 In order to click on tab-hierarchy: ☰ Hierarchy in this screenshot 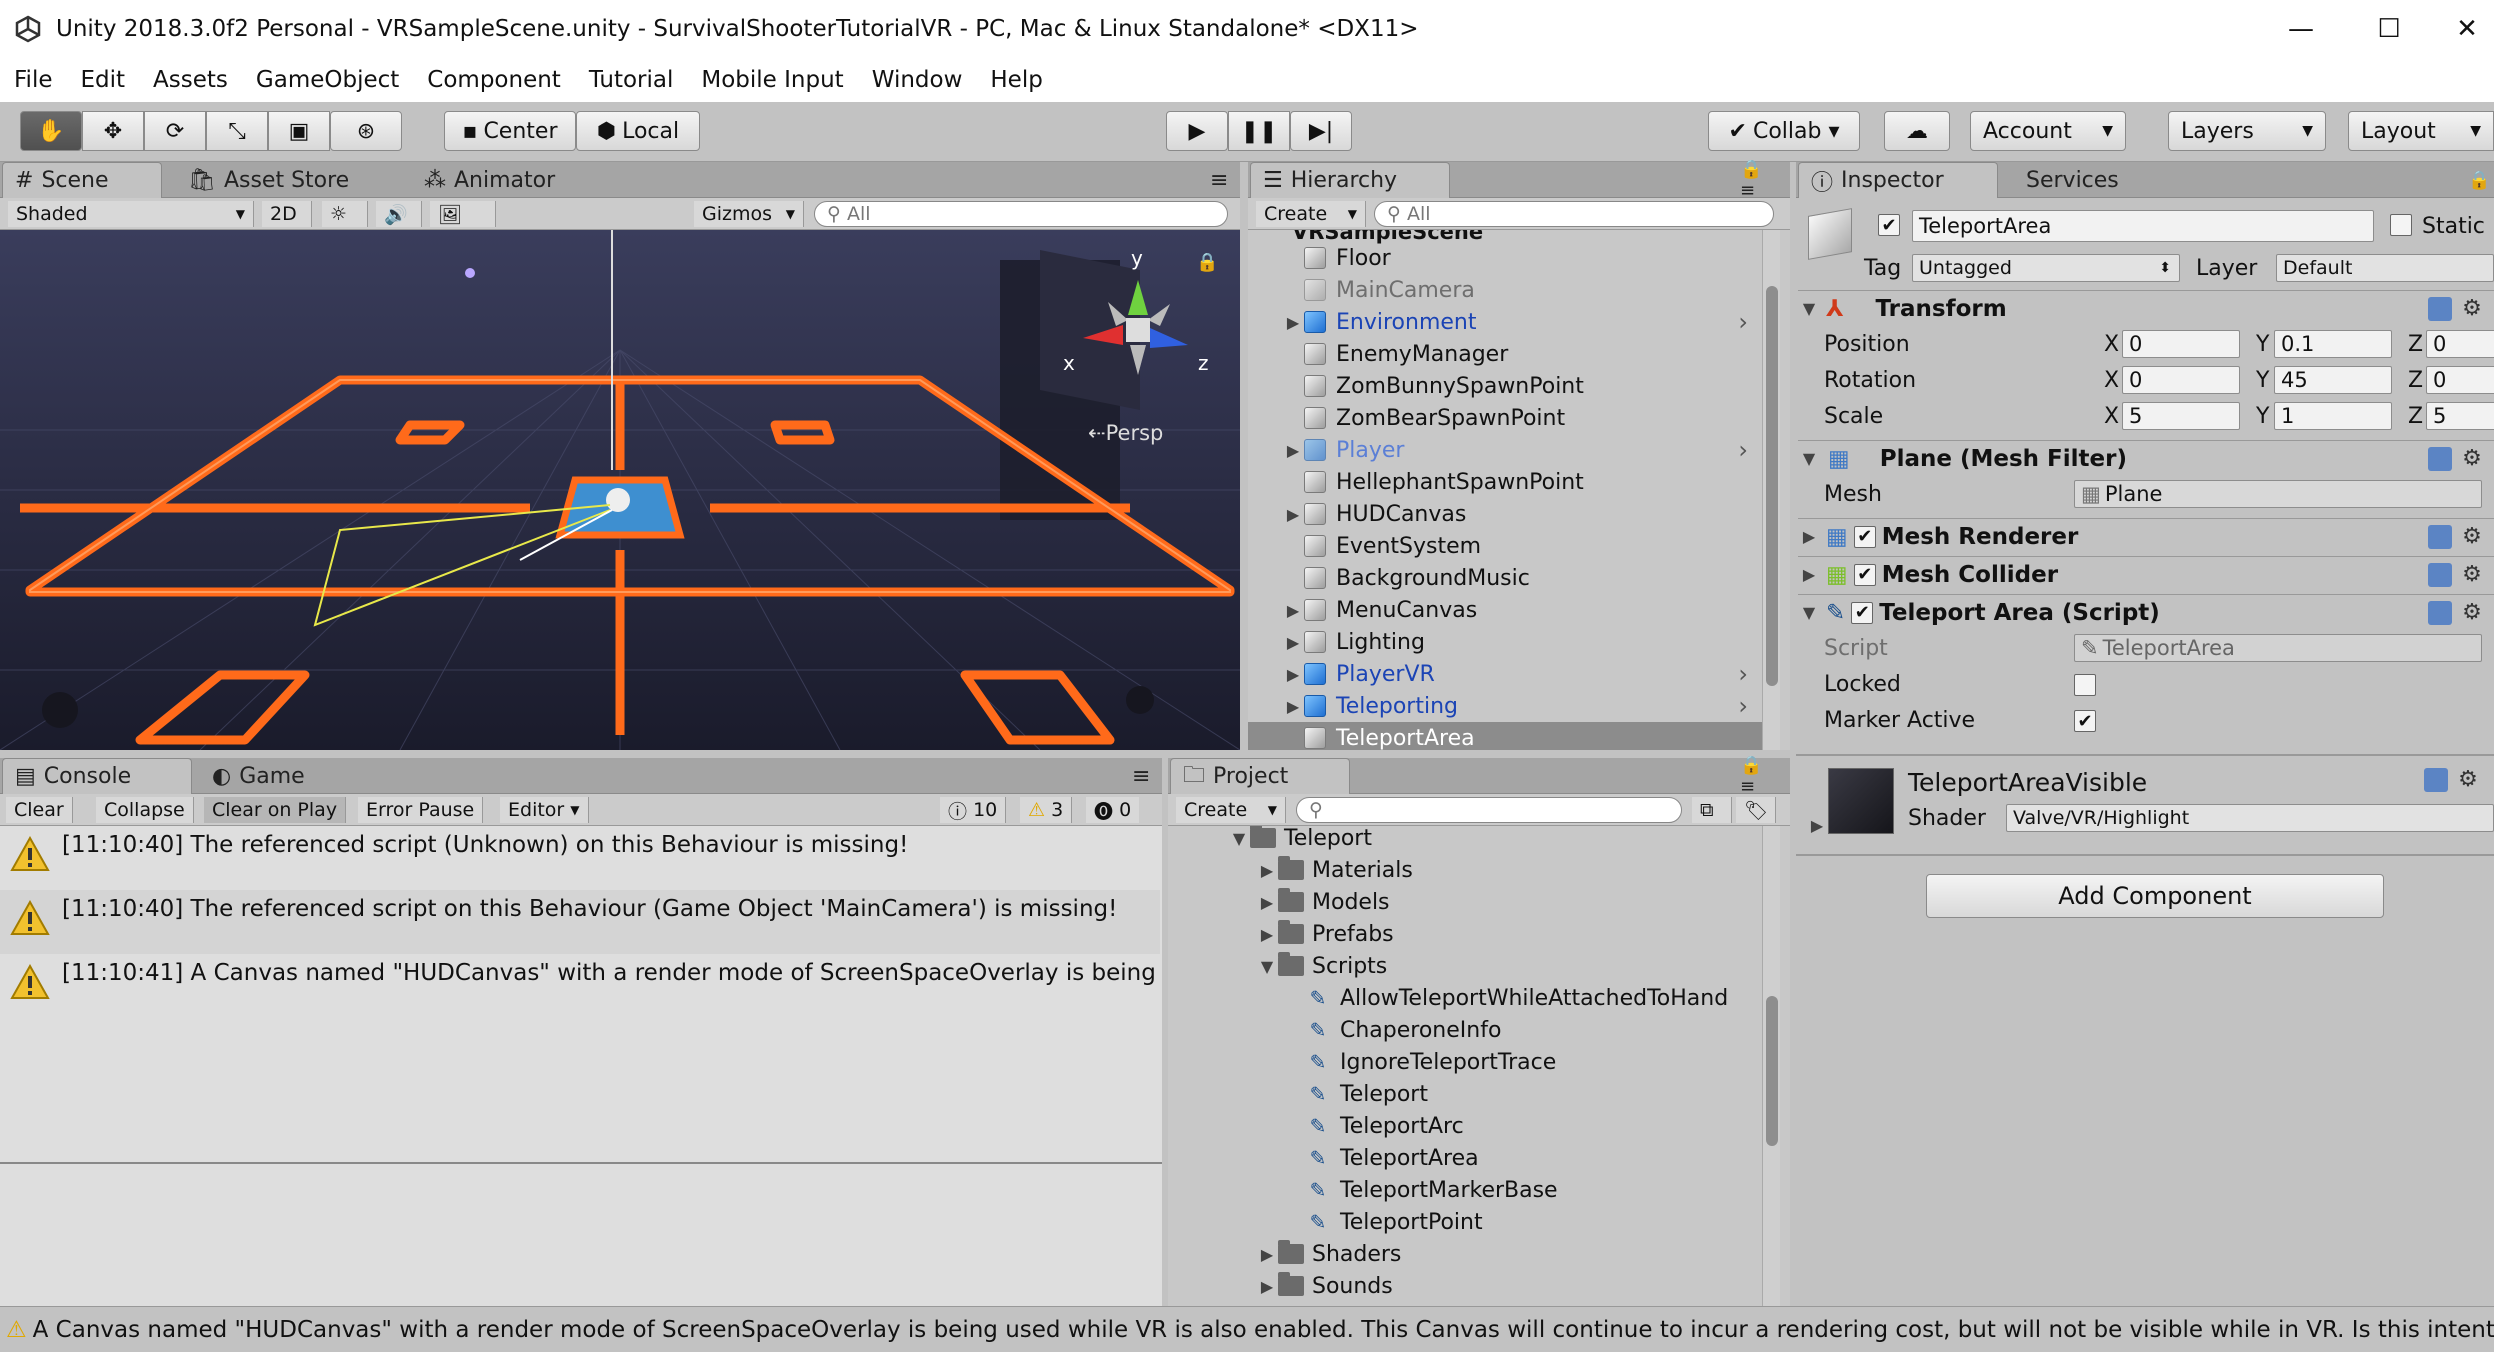, I will do `click(1350, 180)`.